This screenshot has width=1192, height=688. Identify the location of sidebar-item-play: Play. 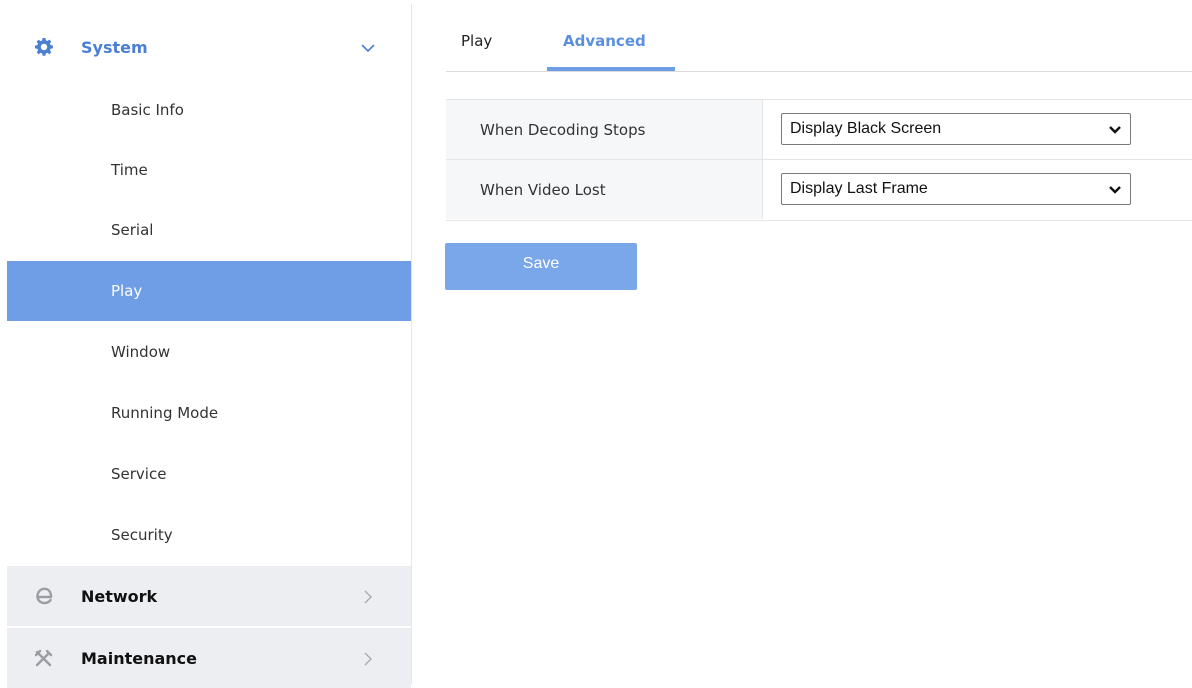
(209, 291).